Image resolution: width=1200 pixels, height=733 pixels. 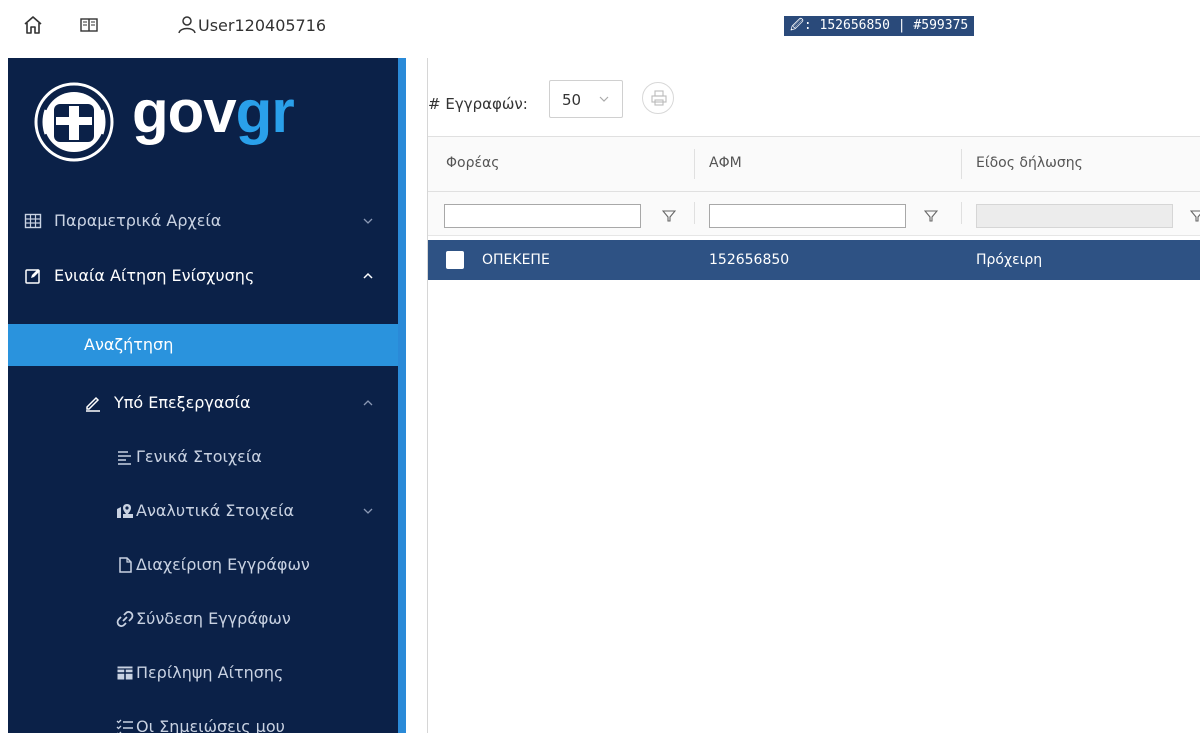 I want to click on sidebar-item-parametrika-arxeia: Παραμετρικά Αρχεία, so click(x=203, y=221).